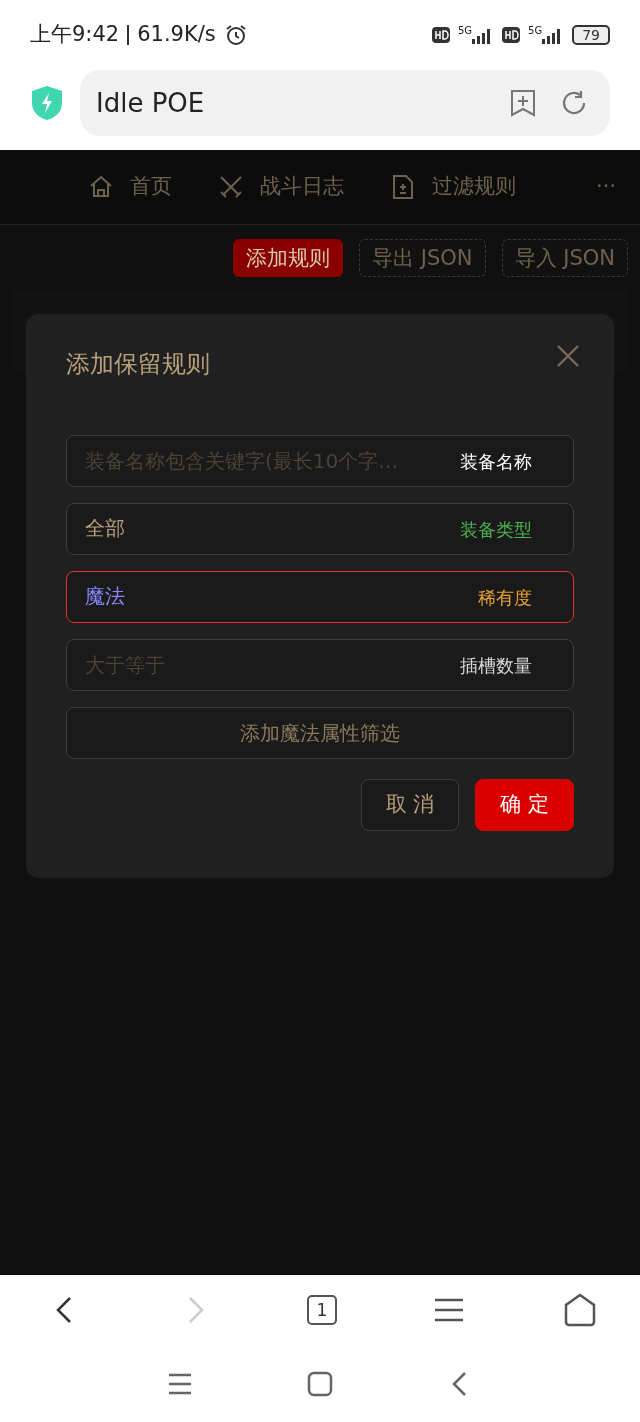 This screenshot has height=1422, width=640. I want to click on add-filter-button: 添加魔法属性筛选, so click(320, 732).